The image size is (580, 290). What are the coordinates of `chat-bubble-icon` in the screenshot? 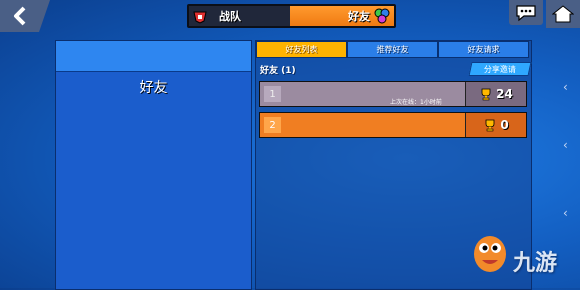 It's located at (526, 12).